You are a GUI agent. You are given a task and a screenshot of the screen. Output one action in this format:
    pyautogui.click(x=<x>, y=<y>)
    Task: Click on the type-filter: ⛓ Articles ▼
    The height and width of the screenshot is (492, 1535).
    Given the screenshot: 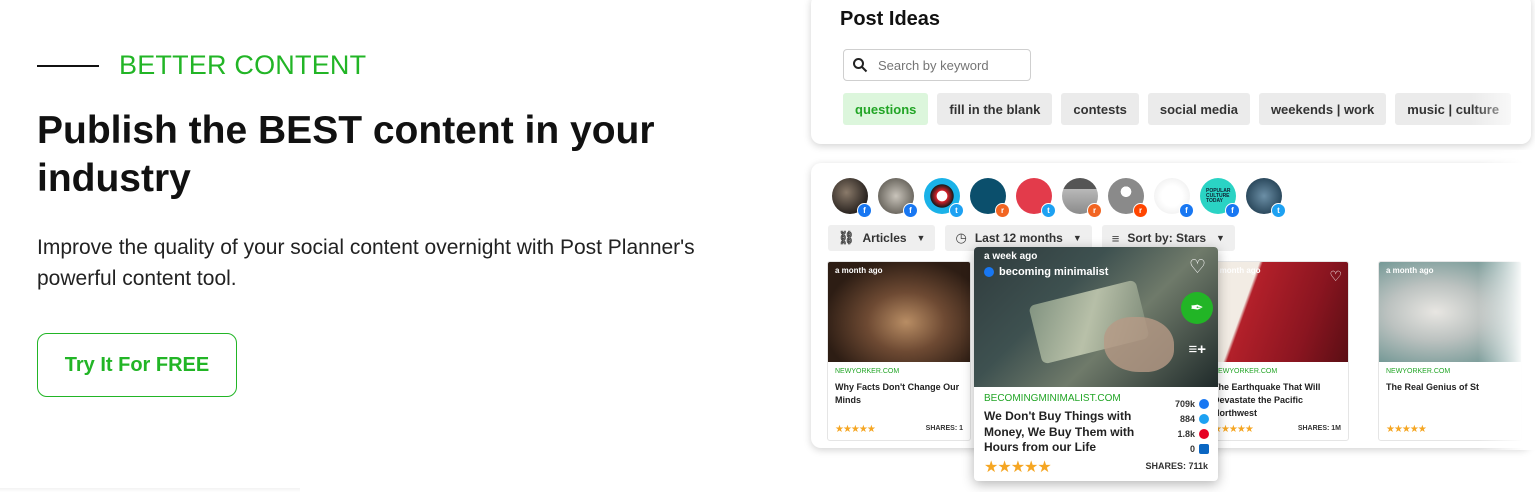 What is the action you would take?
    pyautogui.click(x=882, y=238)
    